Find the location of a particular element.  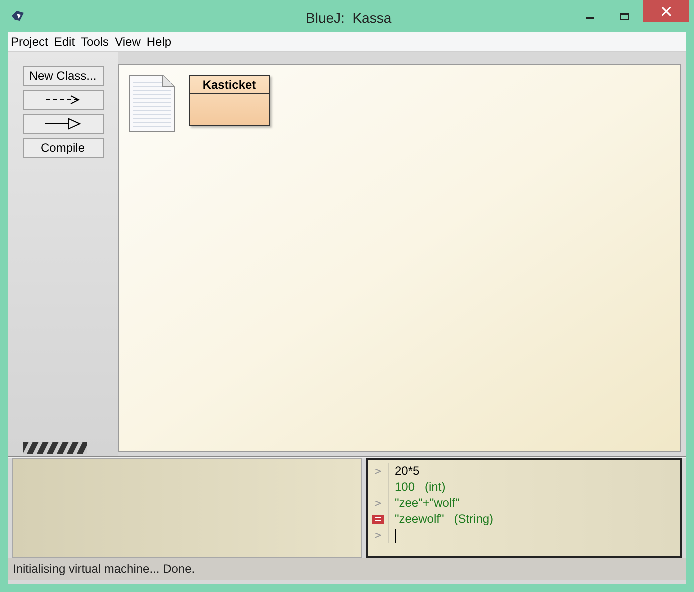

close-icon is located at coordinates (666, 11).